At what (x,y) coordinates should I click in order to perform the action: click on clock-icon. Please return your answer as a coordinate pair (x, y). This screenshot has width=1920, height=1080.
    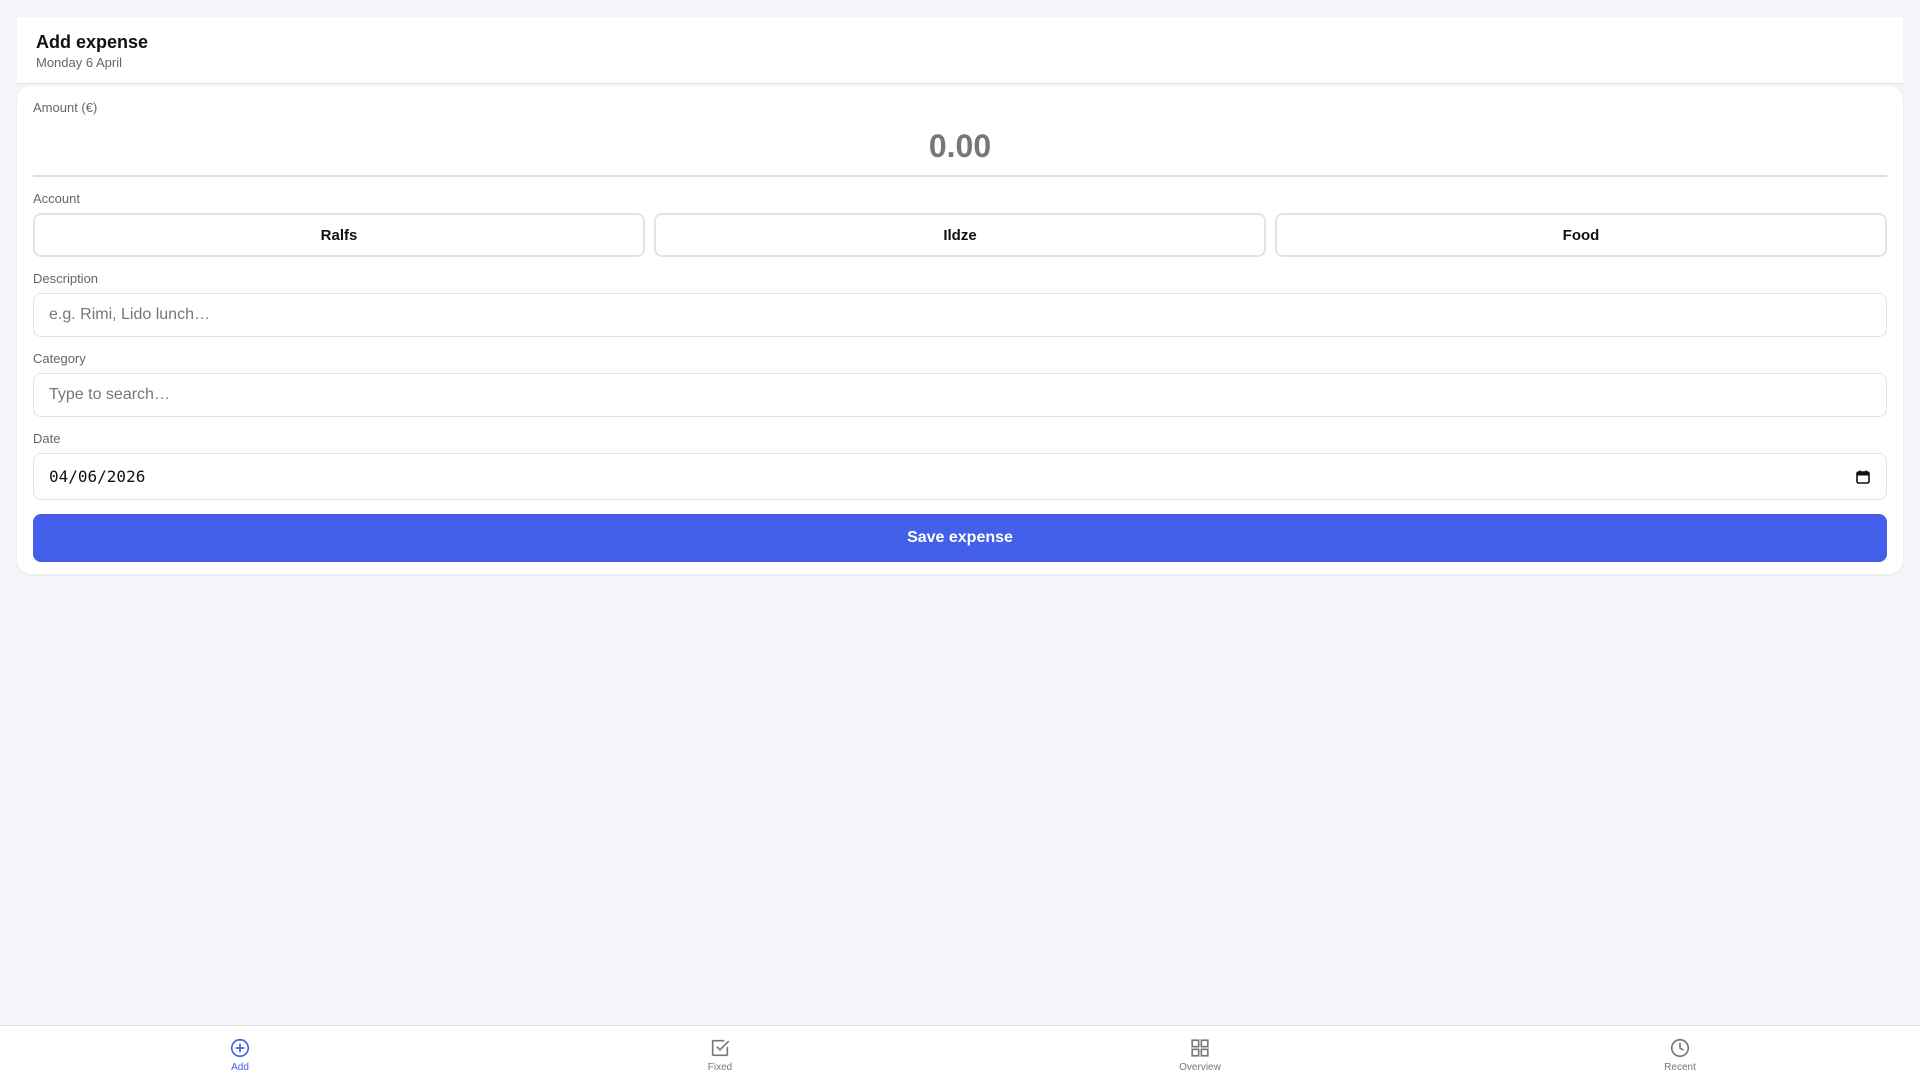
    Looking at the image, I should click on (1680, 1048).